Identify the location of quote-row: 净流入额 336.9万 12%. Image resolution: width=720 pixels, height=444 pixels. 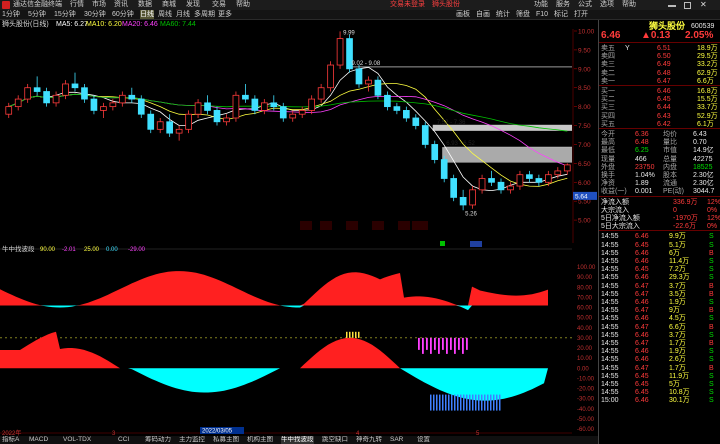
(659, 202).